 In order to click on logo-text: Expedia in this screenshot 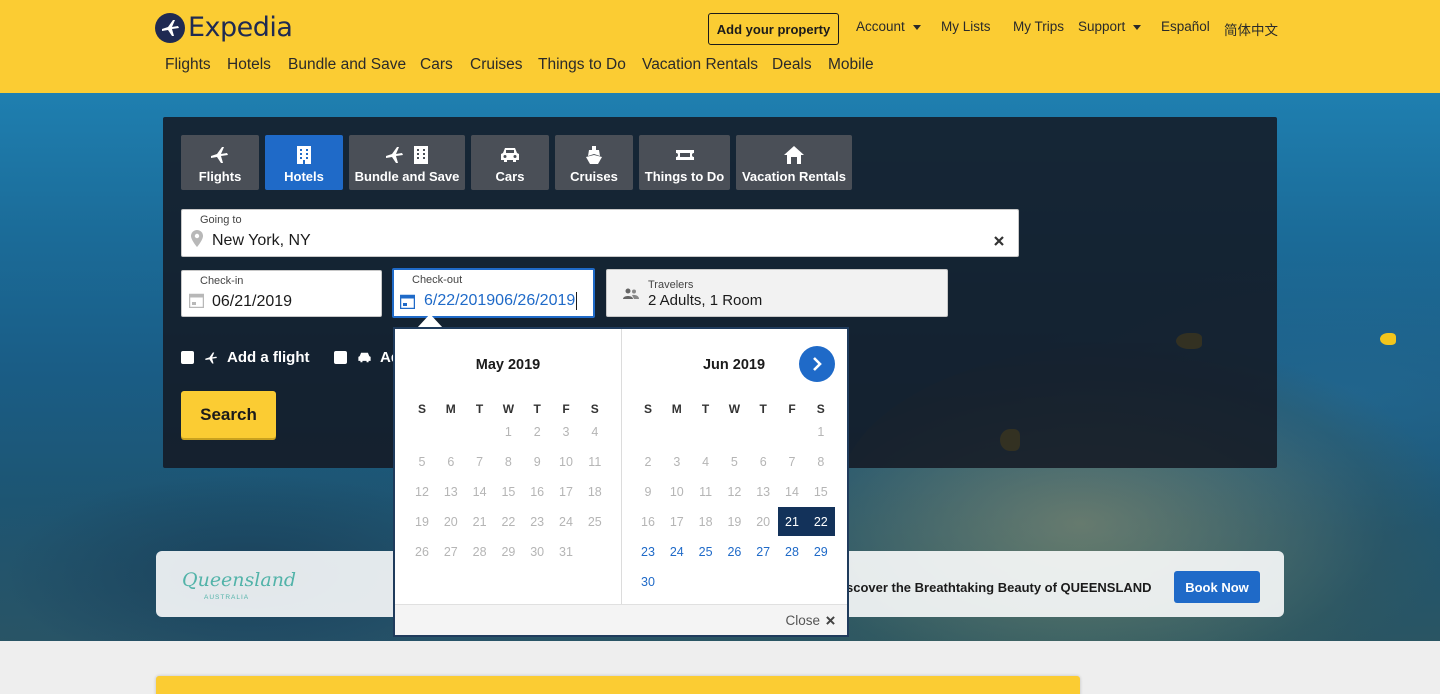, I will do `click(240, 27)`.